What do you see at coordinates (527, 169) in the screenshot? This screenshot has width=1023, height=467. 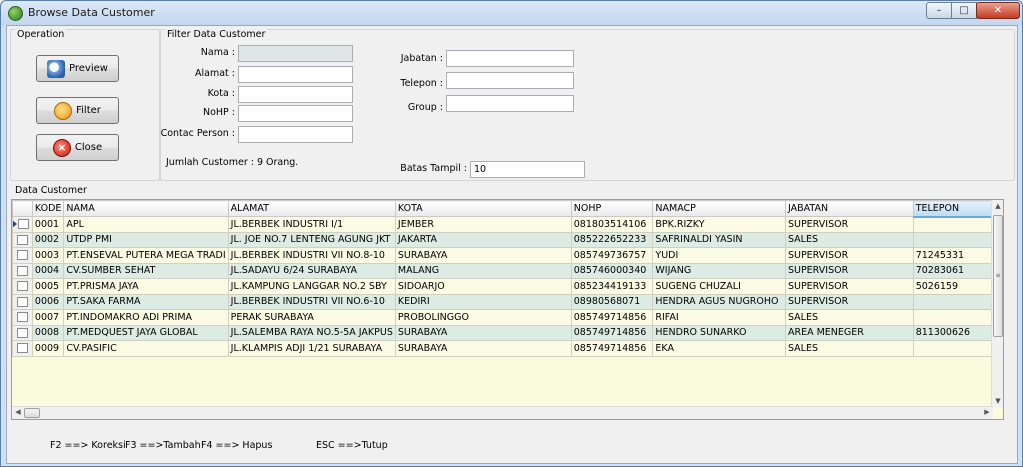 I see `batas-tampil-input` at bounding box center [527, 169].